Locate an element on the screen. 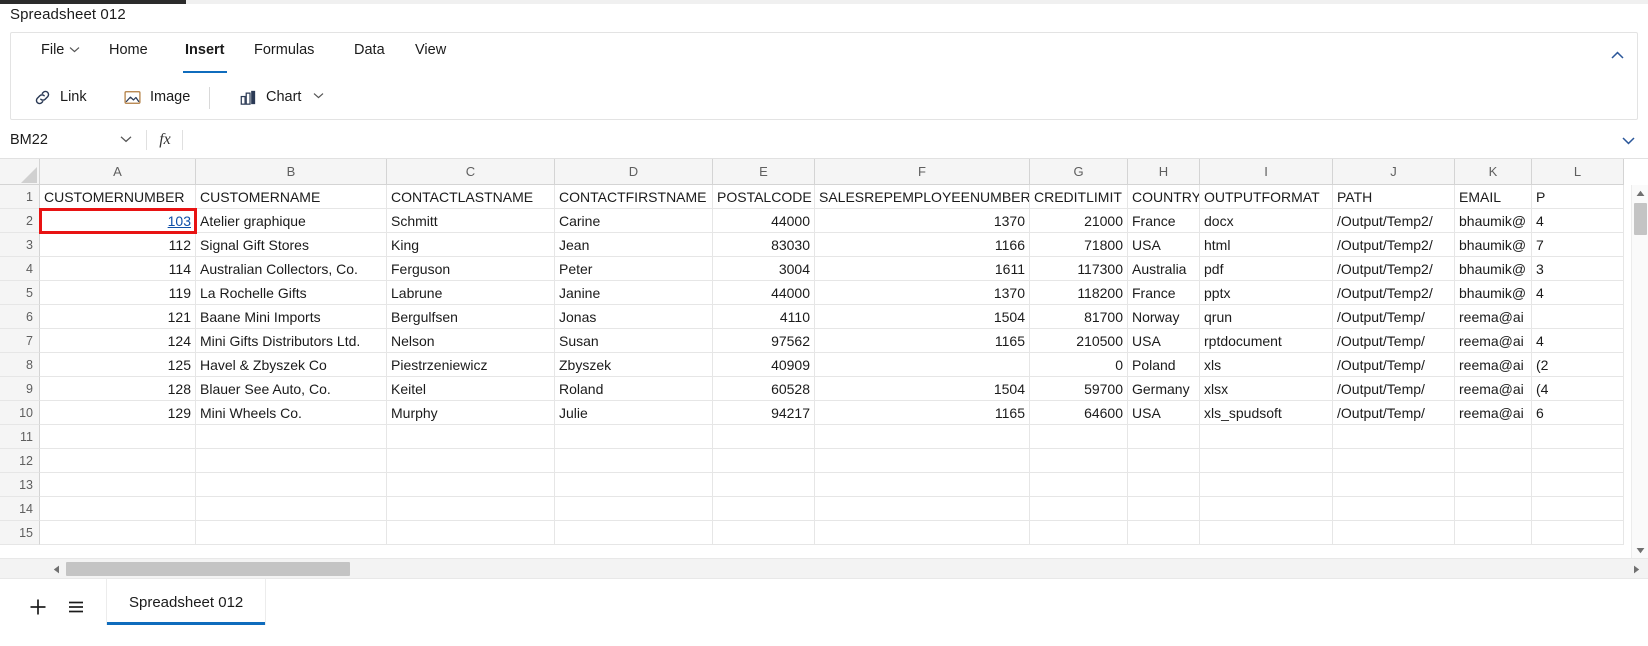 The height and width of the screenshot is (646, 1648). cell-K3: bhaumik@ is located at coordinates (1493, 245).